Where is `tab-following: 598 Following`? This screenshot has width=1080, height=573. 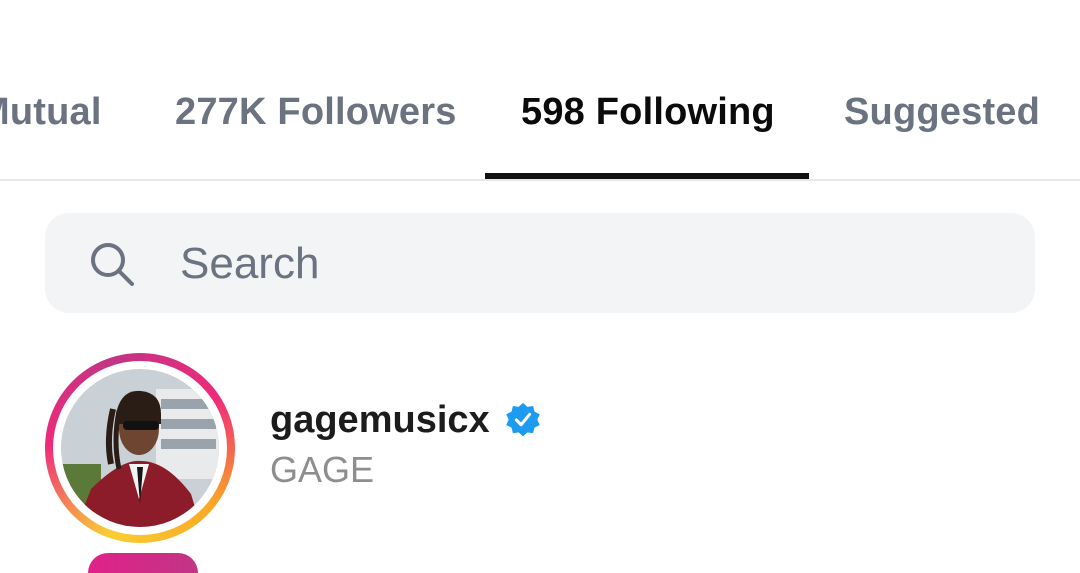 tab-following: 598 Following is located at coordinates (648, 112).